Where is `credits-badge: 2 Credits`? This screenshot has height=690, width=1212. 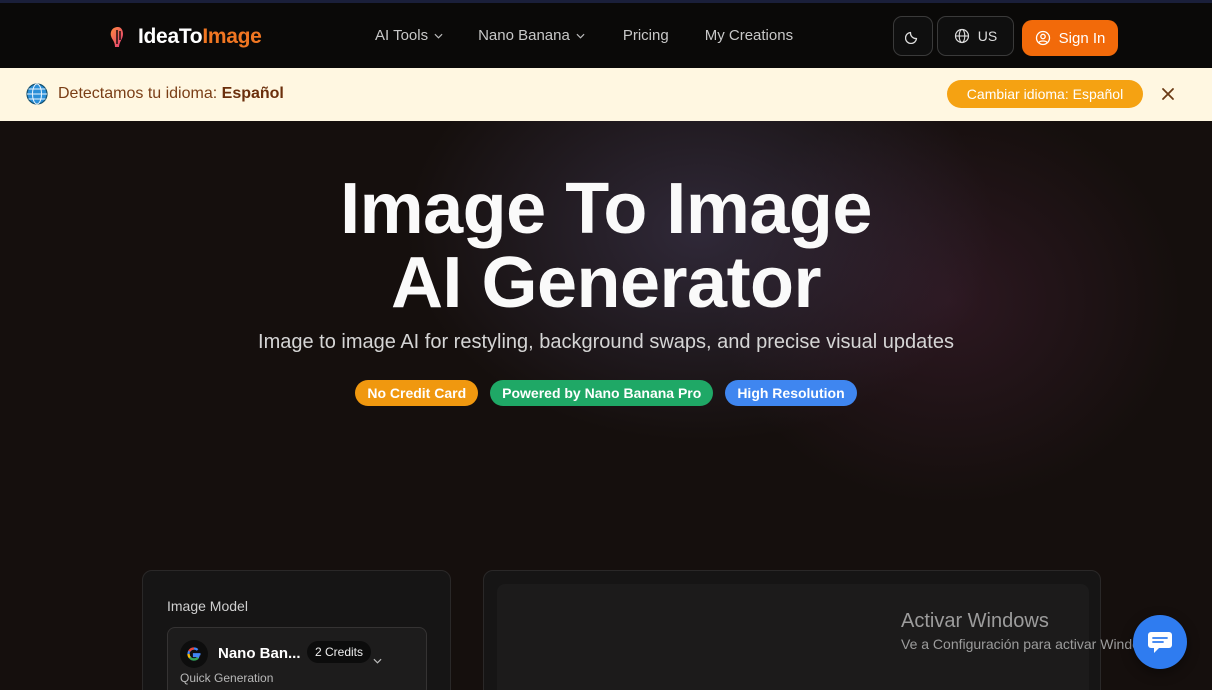
credits-badge: 2 Credits is located at coordinates (339, 652).